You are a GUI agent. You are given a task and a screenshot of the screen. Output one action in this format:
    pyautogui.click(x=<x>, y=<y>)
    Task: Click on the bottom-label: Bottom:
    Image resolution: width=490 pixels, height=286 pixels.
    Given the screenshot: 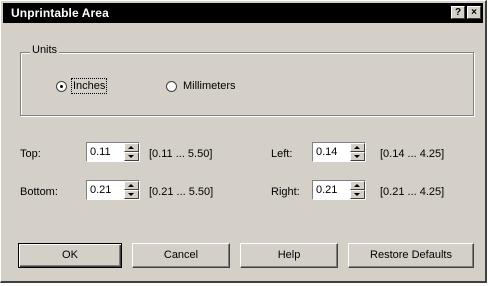 What is the action you would take?
    pyautogui.click(x=39, y=192)
    